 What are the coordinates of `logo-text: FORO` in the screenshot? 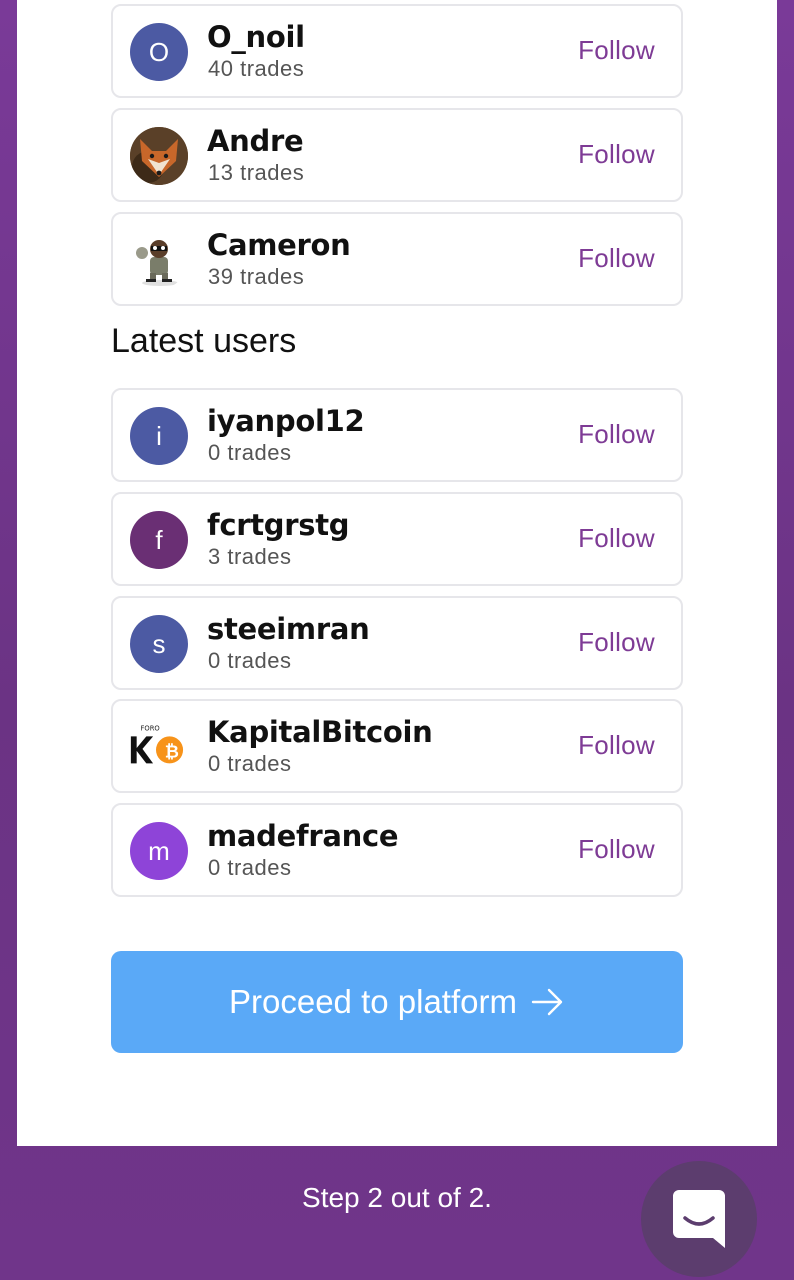 It's located at (150, 729).